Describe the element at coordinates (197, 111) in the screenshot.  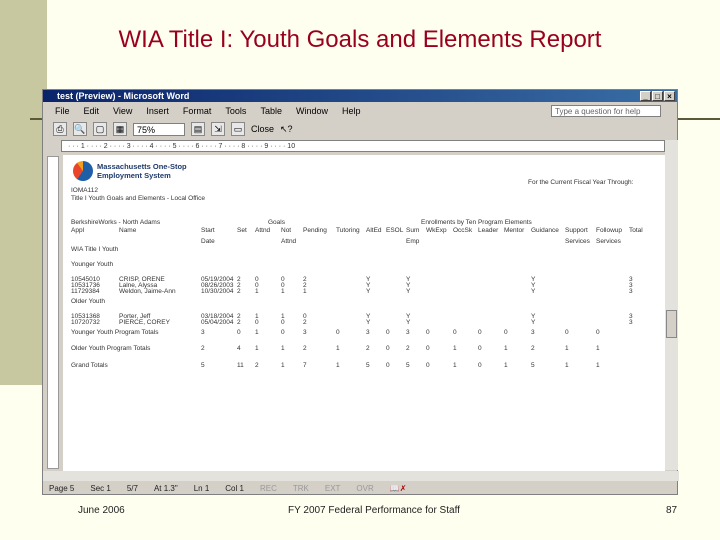
I see `menu-format: Format` at that location.